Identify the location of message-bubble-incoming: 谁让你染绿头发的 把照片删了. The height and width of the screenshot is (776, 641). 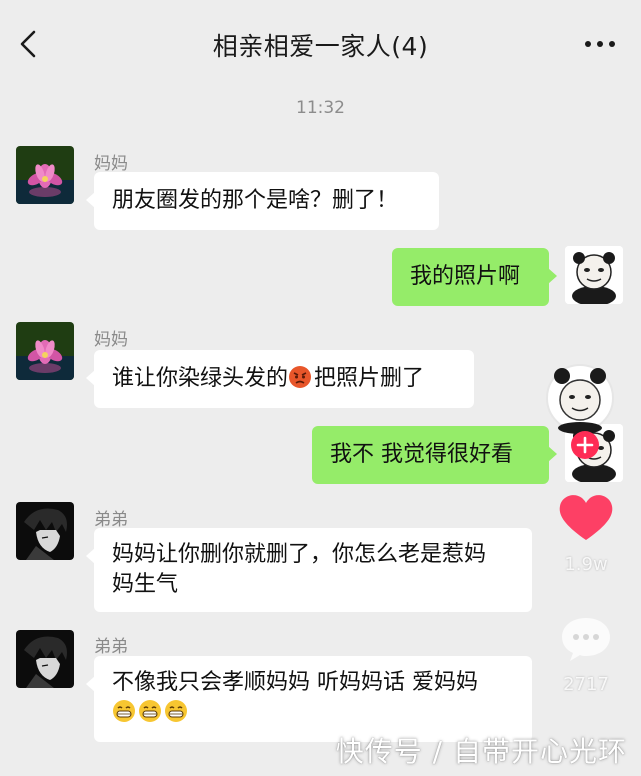
(280, 379).